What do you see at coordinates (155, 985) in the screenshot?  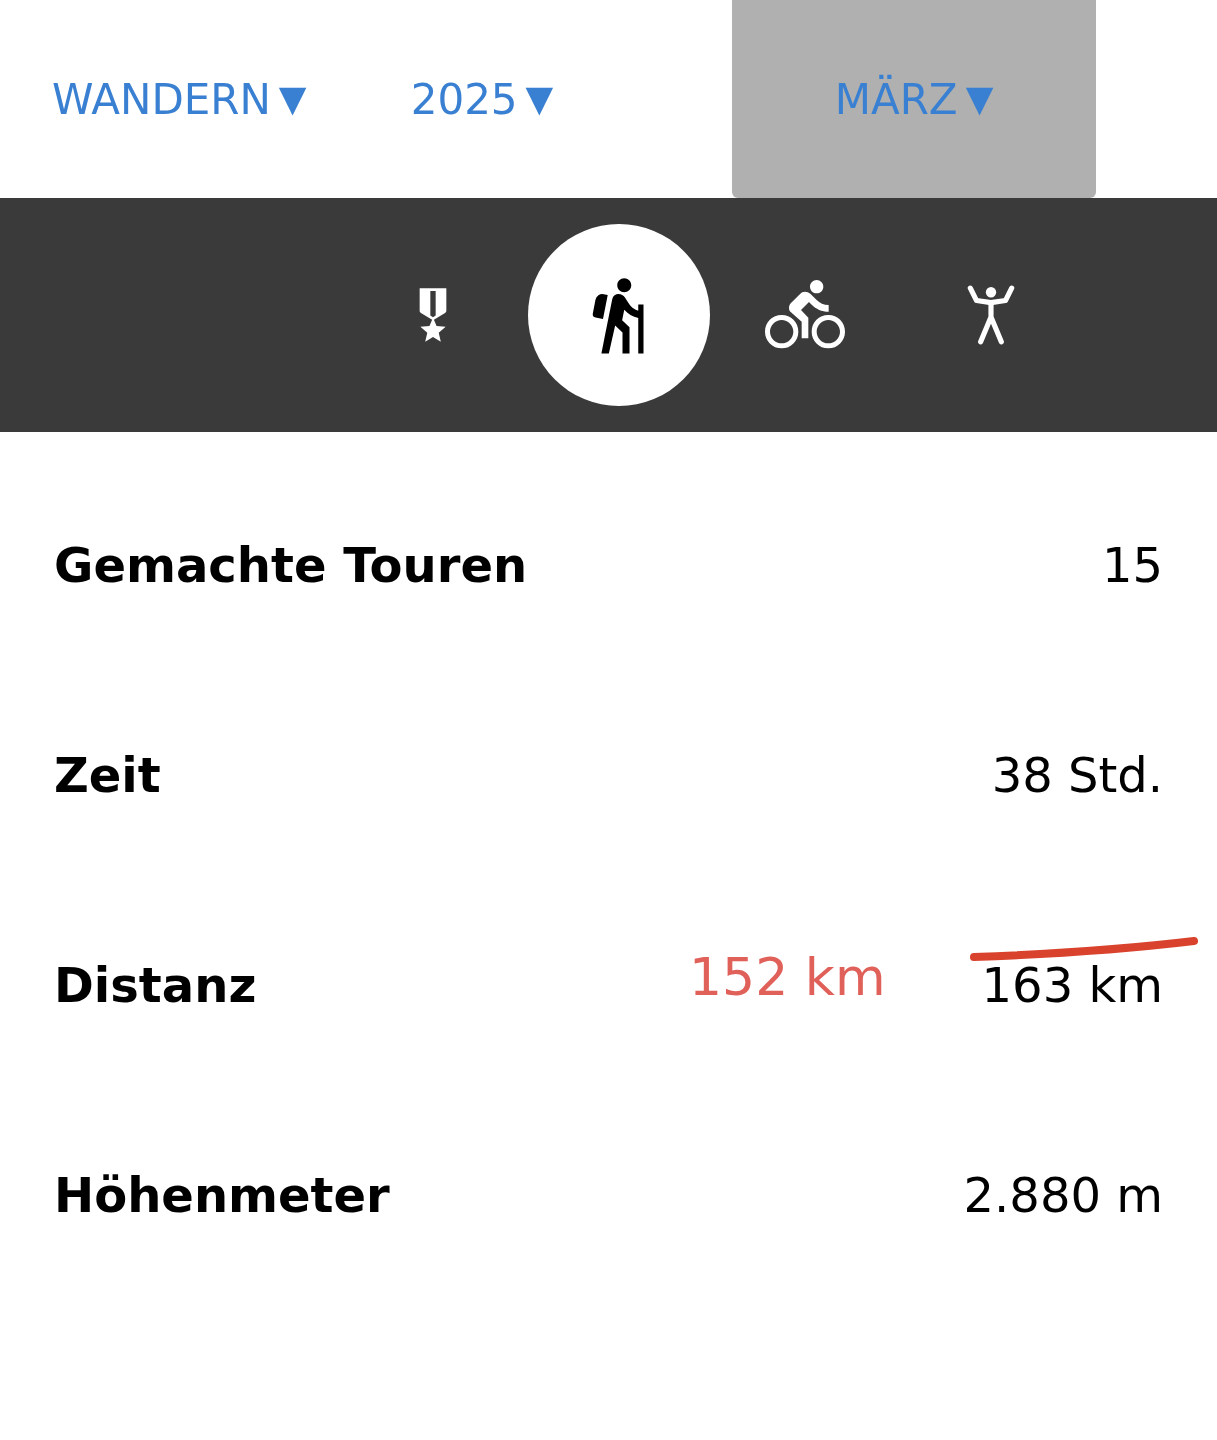 I see `stat-label: Distanz` at bounding box center [155, 985].